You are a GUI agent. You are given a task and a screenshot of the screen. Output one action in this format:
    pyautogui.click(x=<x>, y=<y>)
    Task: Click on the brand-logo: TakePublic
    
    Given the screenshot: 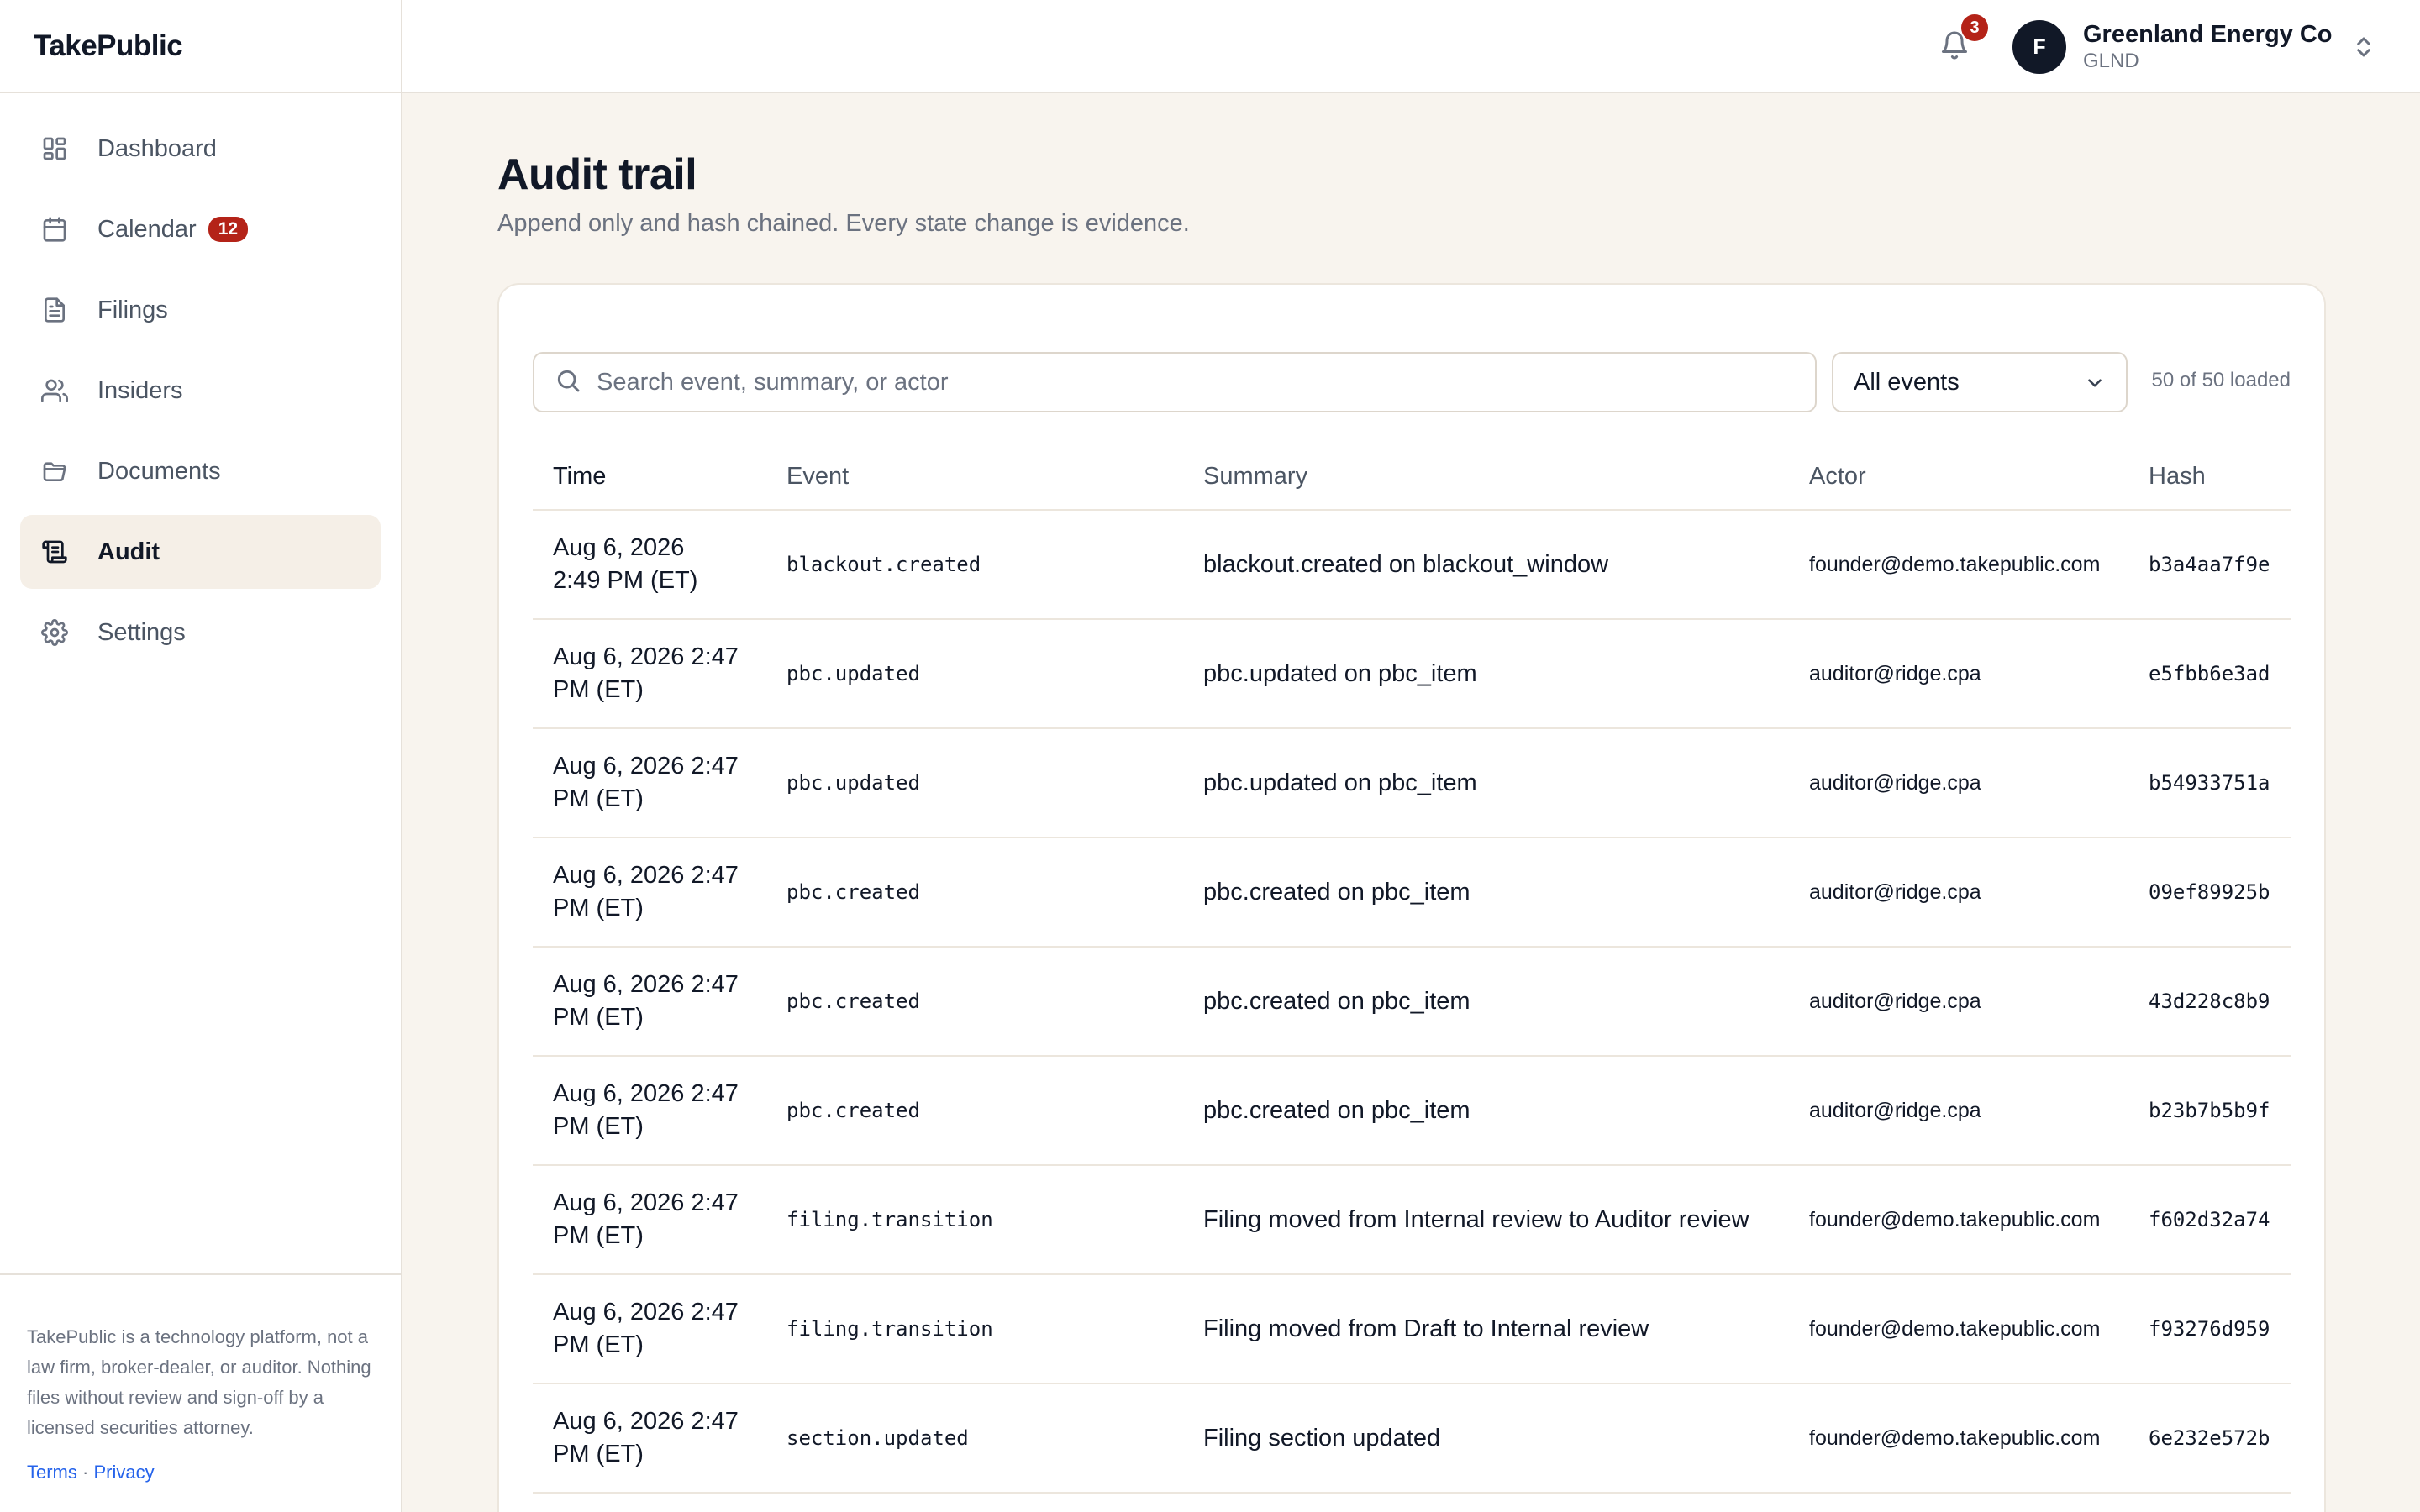 What is the action you would take?
    pyautogui.click(x=200, y=46)
    